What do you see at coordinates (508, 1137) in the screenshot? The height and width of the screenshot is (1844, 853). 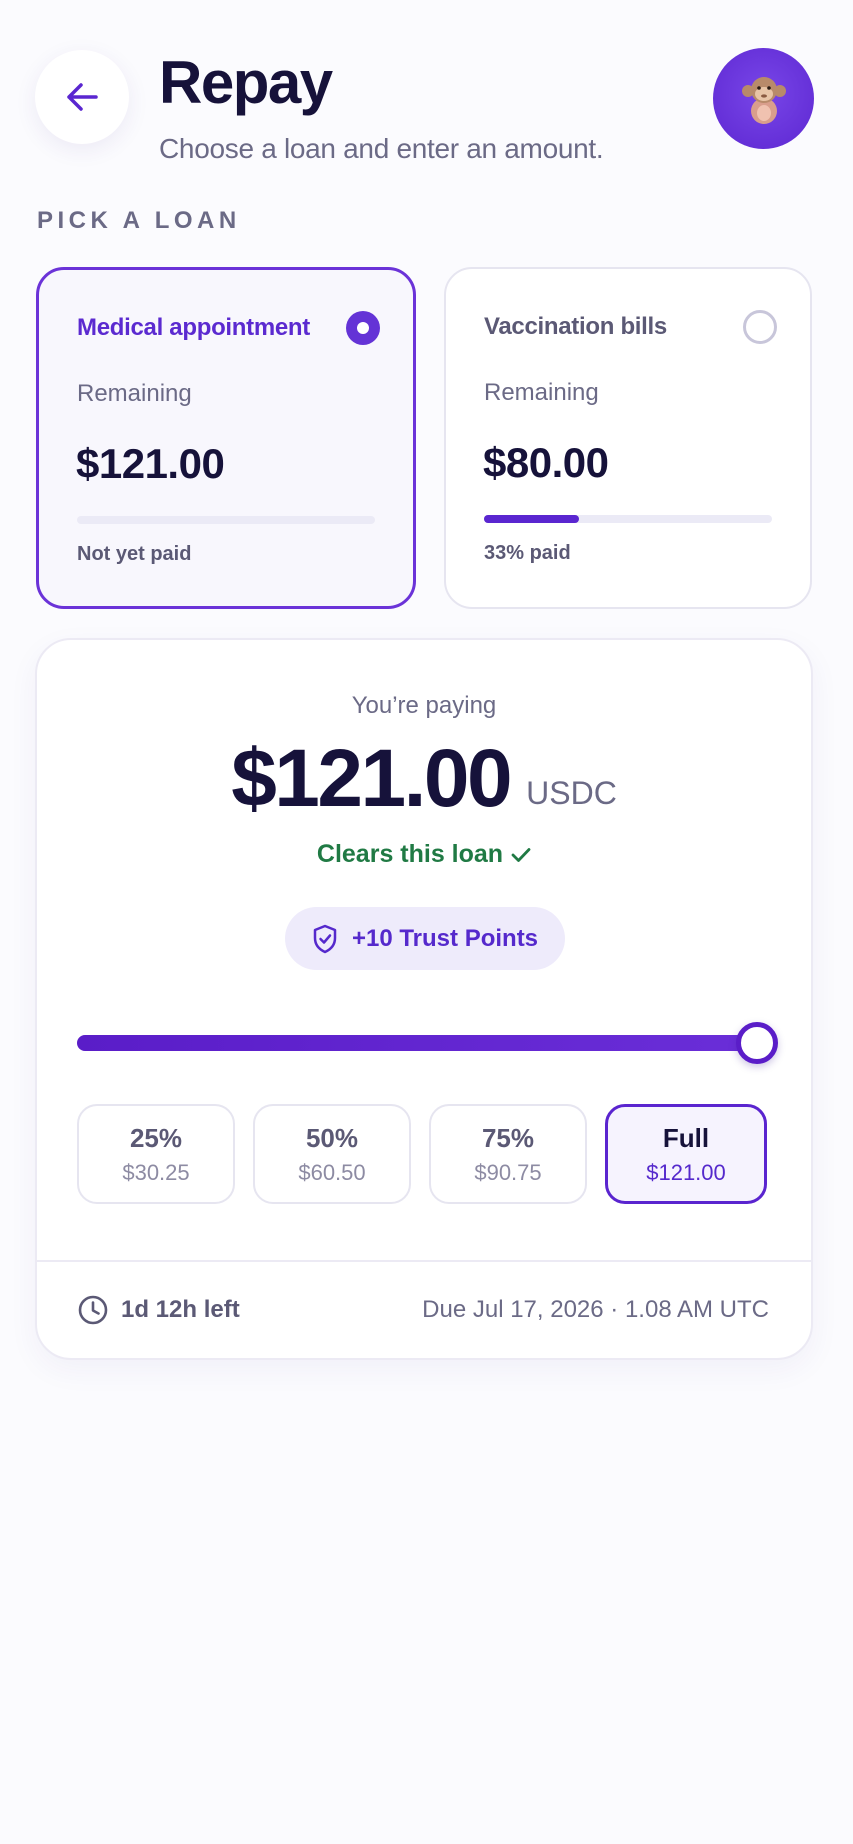 I see `preset-label: 75%` at bounding box center [508, 1137].